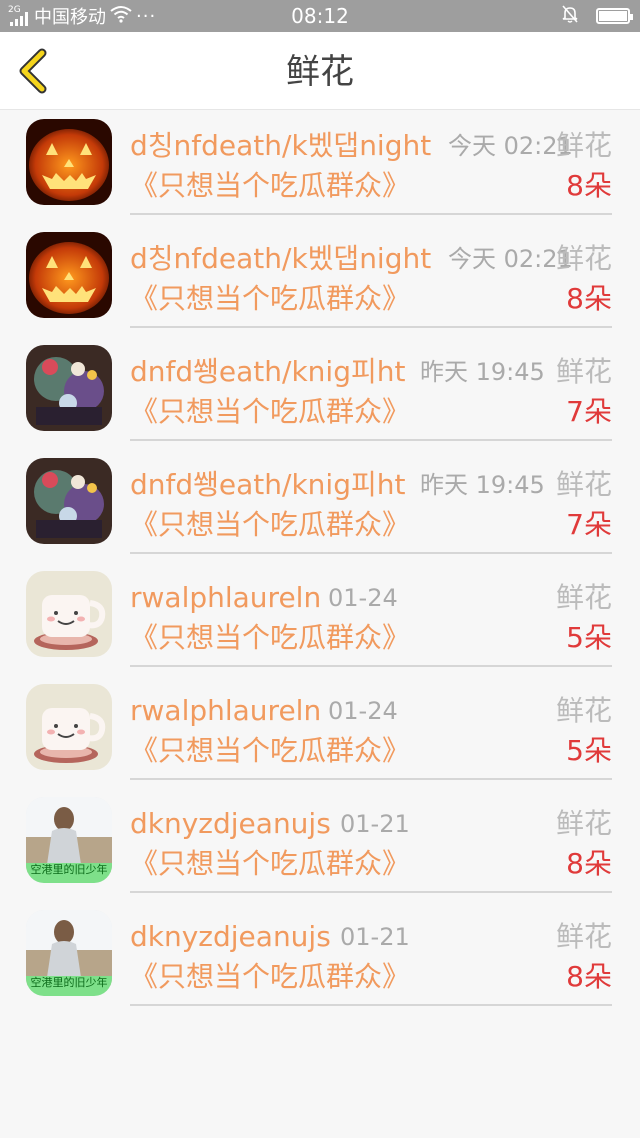 The image size is (640, 1138). I want to click on status-time: 08:12, so click(320, 16).